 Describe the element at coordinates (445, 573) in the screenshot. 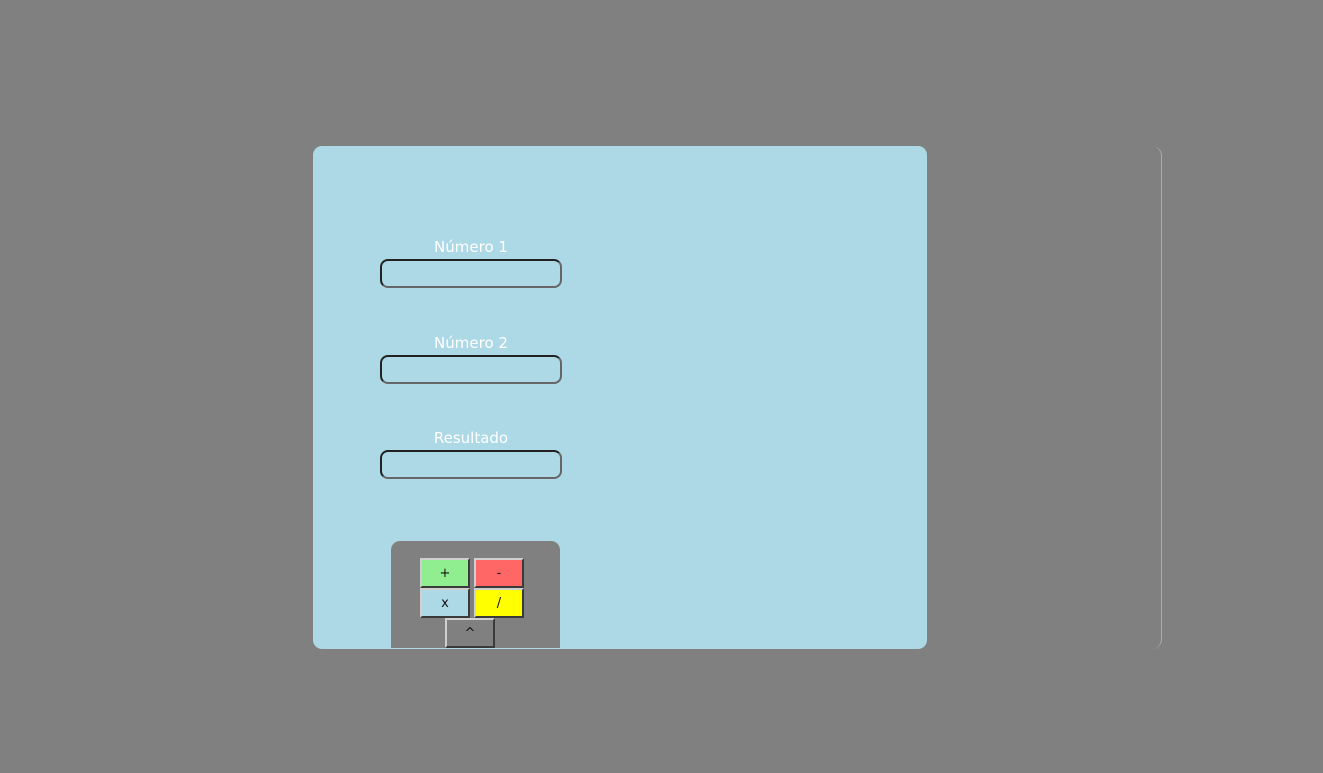

I see `add-button: +` at that location.